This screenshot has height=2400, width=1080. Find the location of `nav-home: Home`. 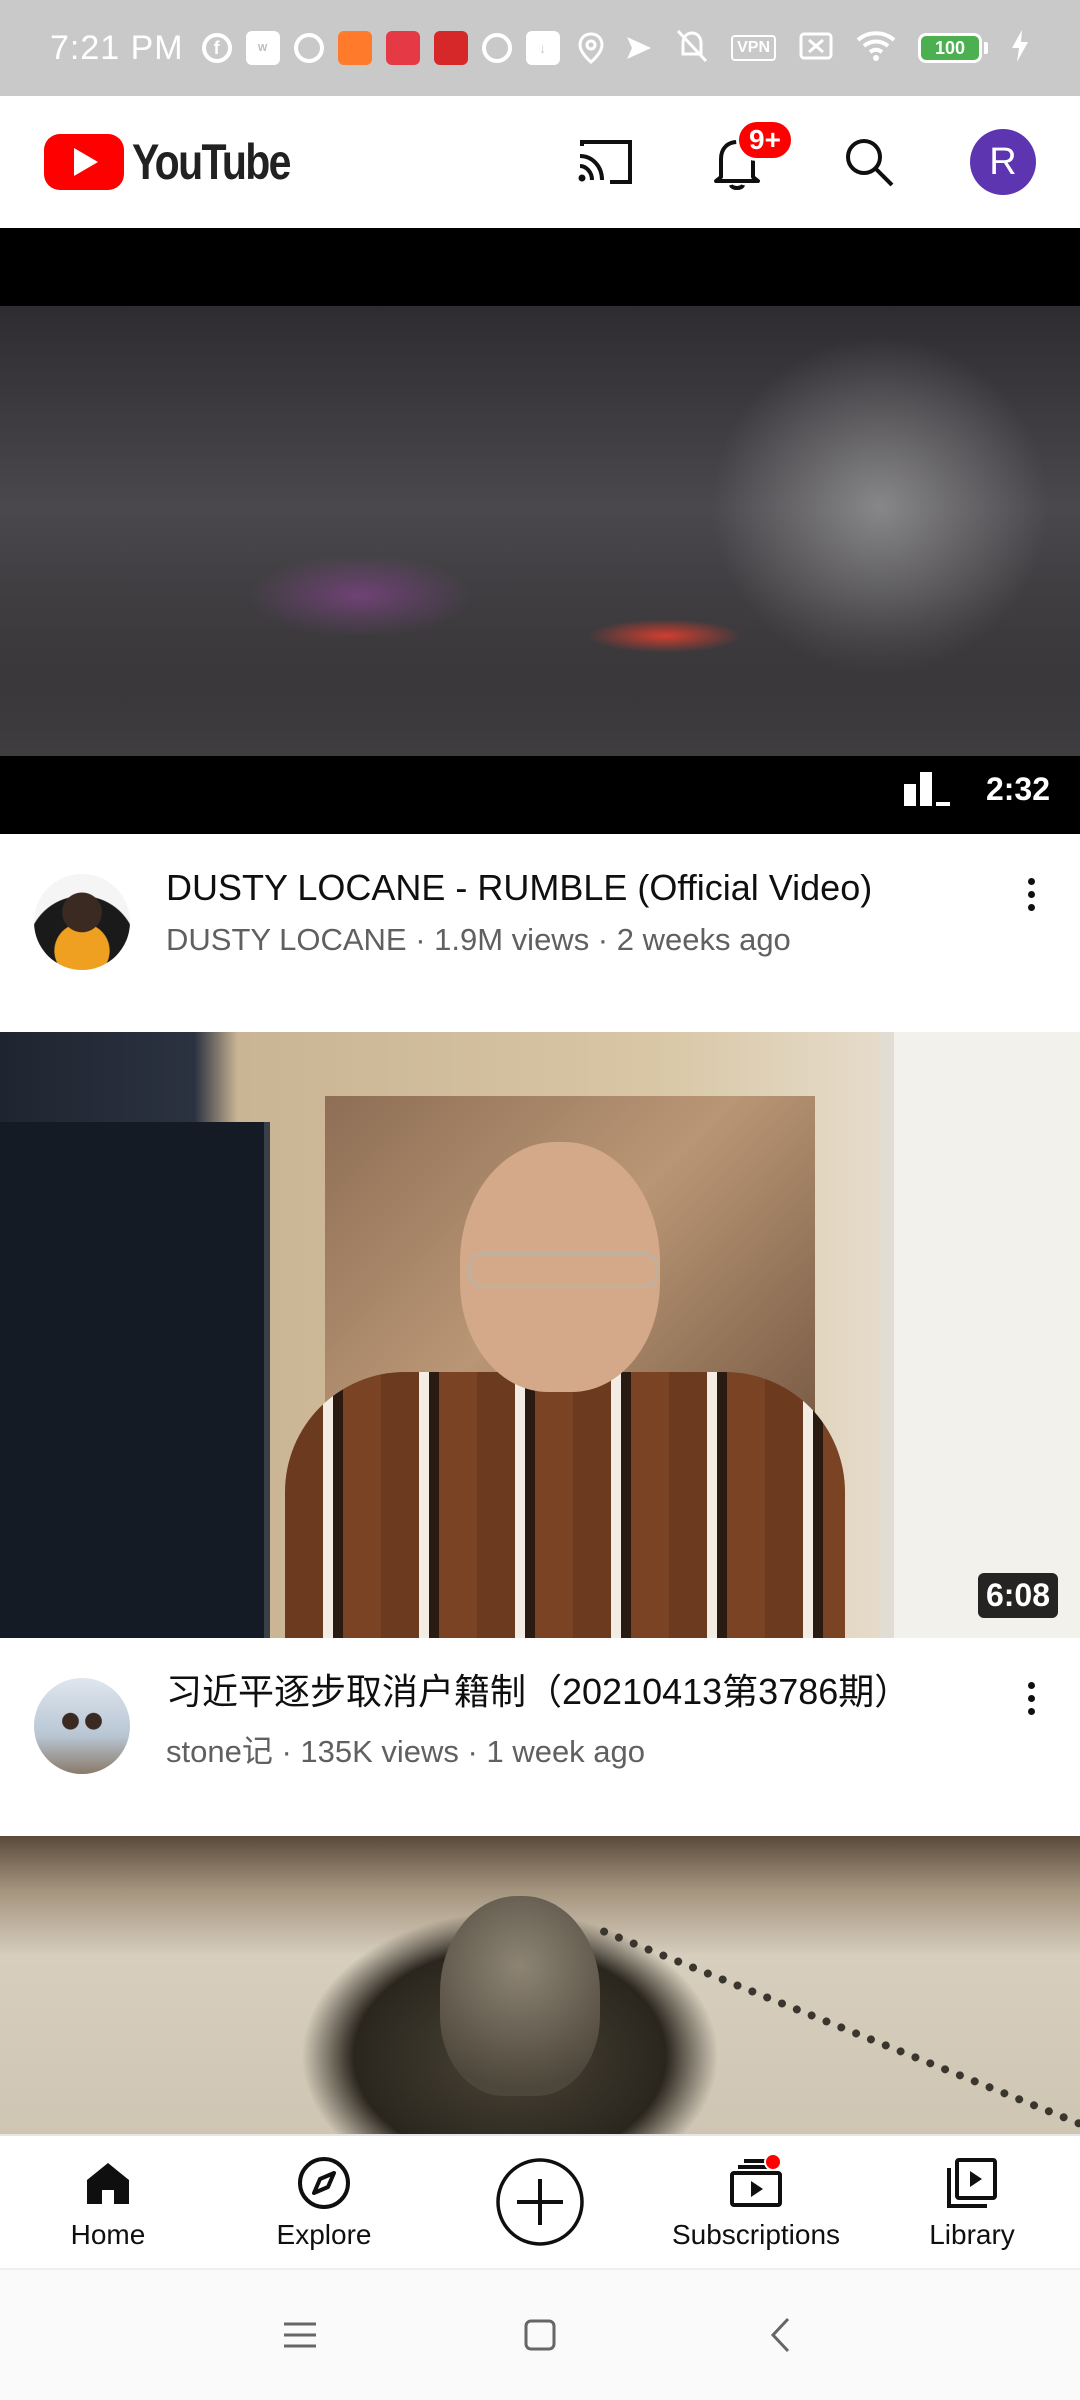

nav-home: Home is located at coordinates (108, 2202).